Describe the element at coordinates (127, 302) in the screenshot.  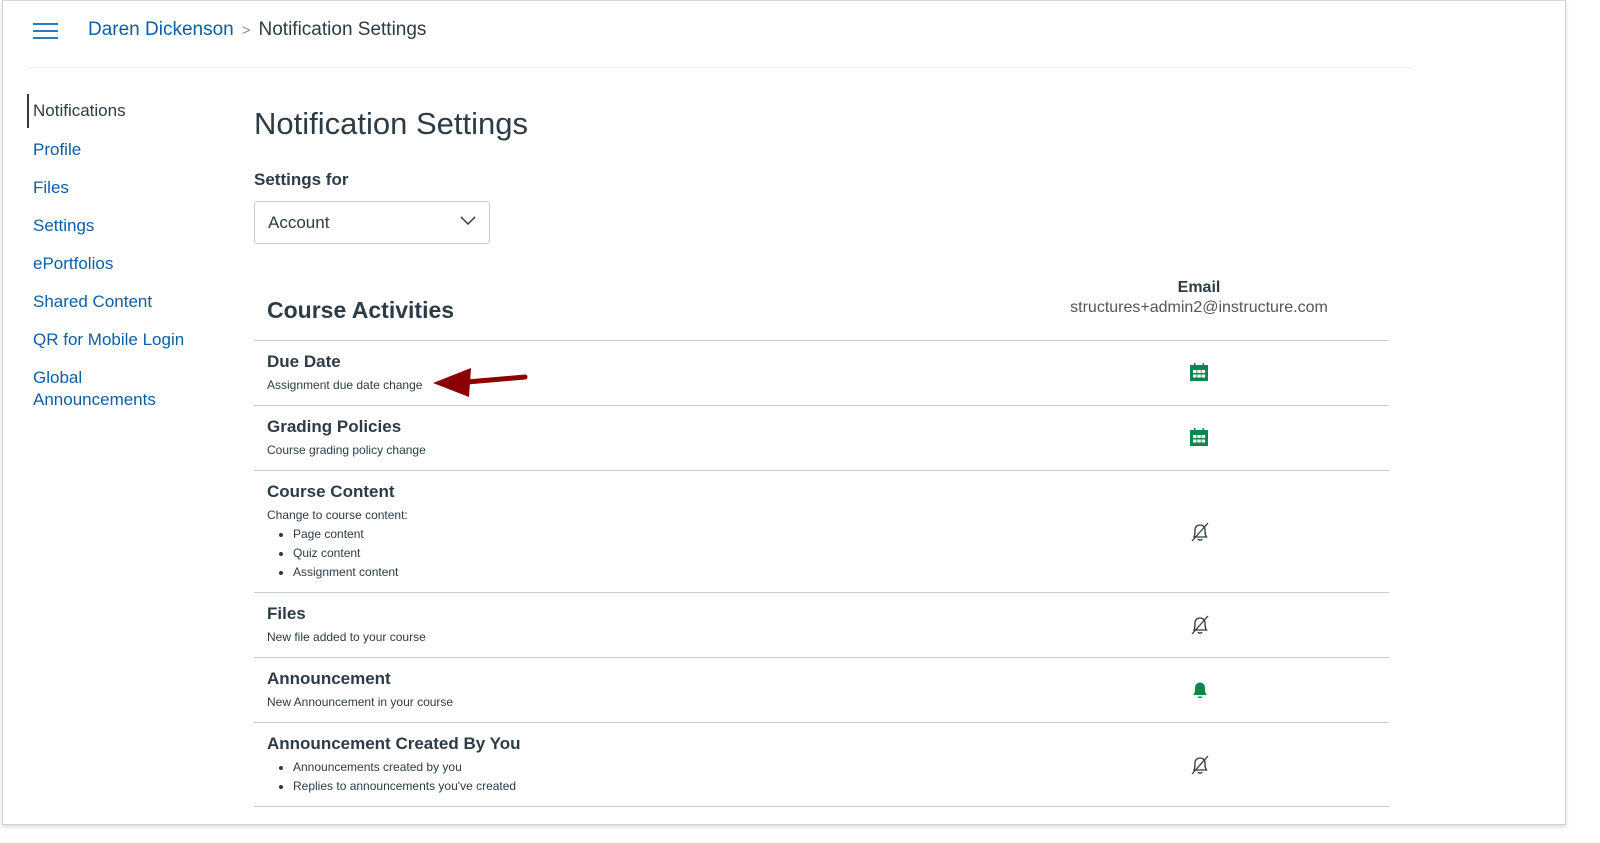
I see `sidebar-item-shared-content: Shared Content` at that location.